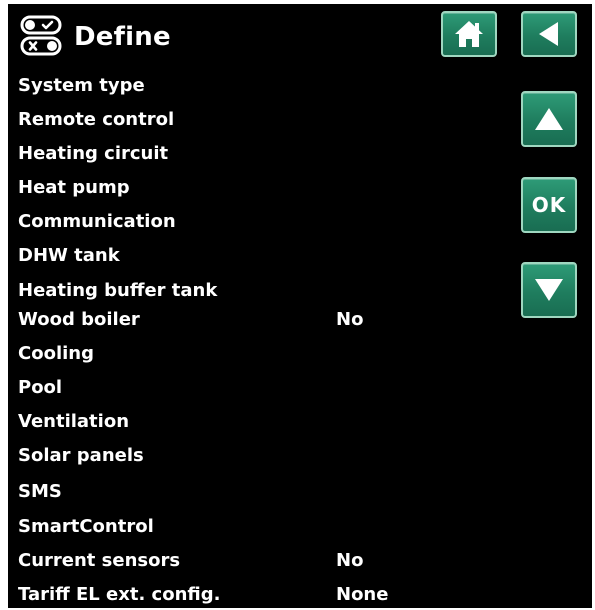 This screenshot has width=595, height=610. Describe the element at coordinates (362, 594) in the screenshot. I see `menu-item-value: None` at that location.